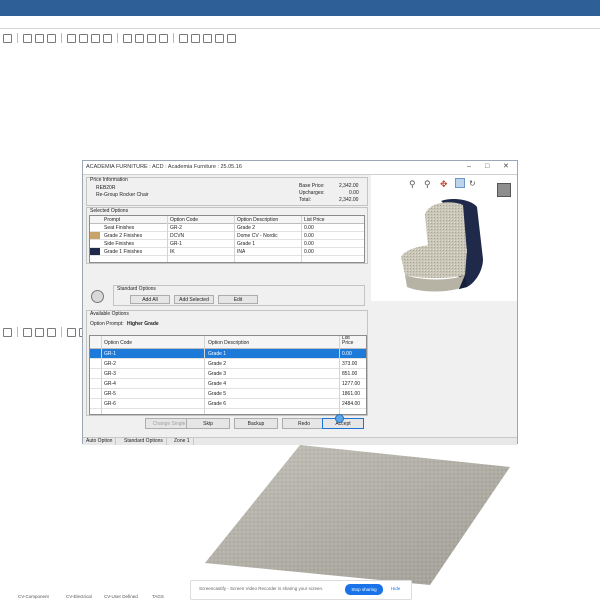 The height and width of the screenshot is (600, 600). What do you see at coordinates (506, 167) in the screenshot?
I see `close-icon: ✕` at bounding box center [506, 167].